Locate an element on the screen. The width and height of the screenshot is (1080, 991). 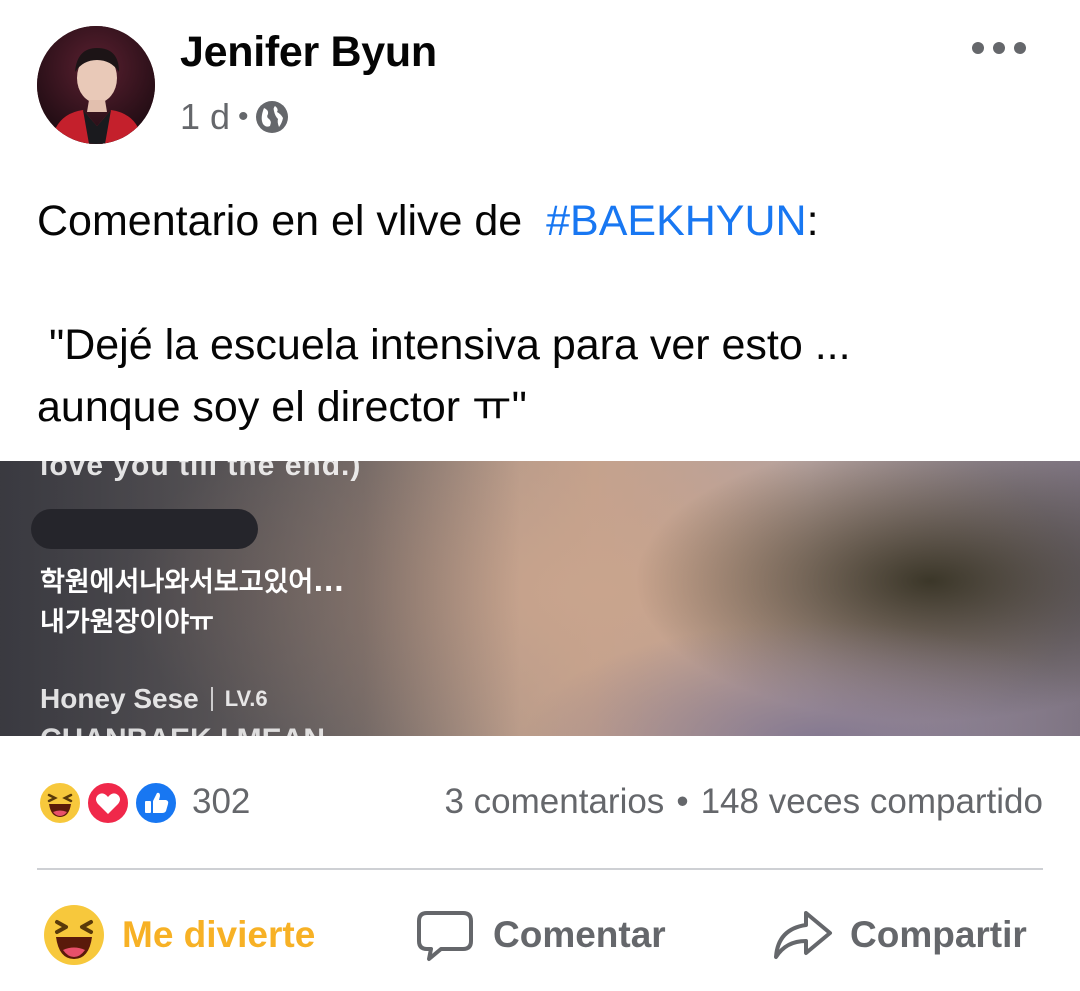
hashtag-link: #BAEKHYUN is located at coordinates (676, 221).